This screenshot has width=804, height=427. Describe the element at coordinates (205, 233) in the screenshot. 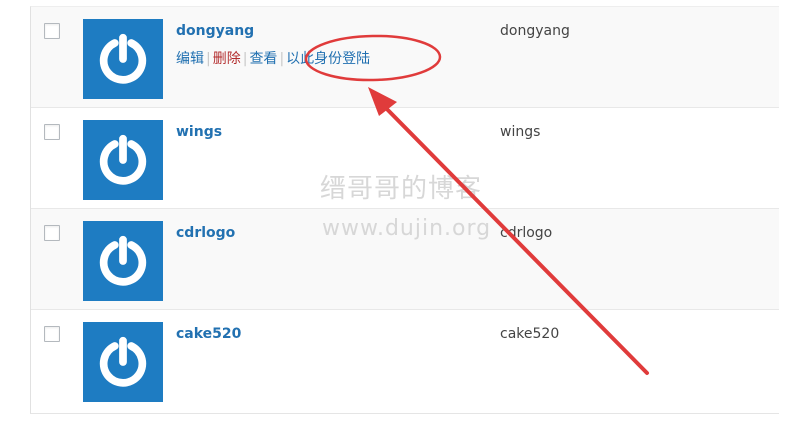

I see `username-link: cdrlogo` at that location.